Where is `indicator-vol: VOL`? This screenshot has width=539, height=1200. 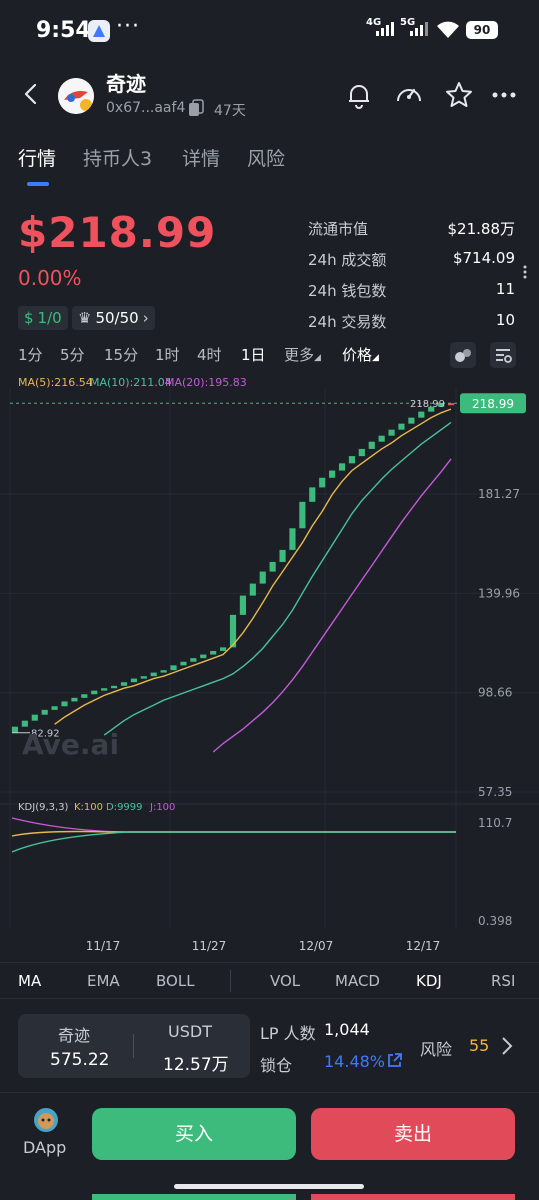 indicator-vol: VOL is located at coordinates (285, 981).